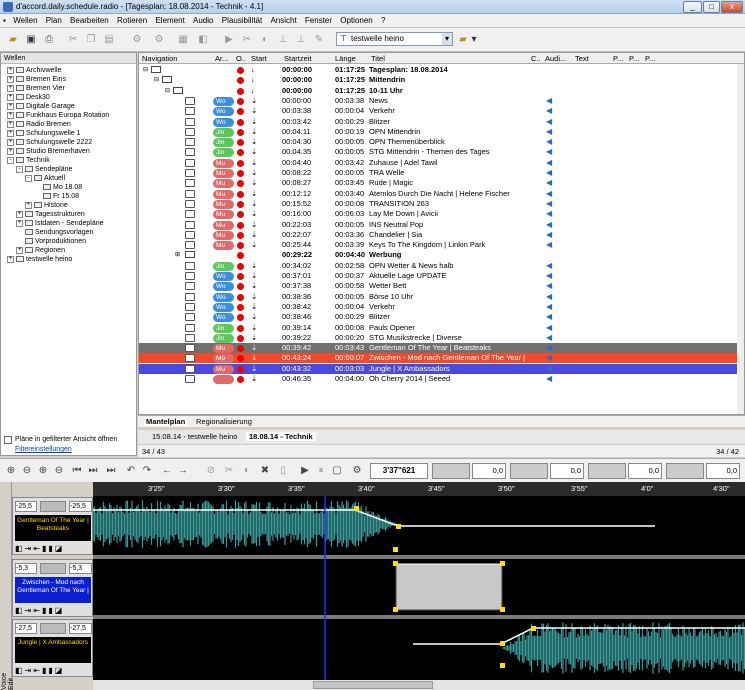 The image size is (745, 690). I want to click on table-row: ⊞ 00:29:22 00:04:40 Werbung, so click(441, 255).